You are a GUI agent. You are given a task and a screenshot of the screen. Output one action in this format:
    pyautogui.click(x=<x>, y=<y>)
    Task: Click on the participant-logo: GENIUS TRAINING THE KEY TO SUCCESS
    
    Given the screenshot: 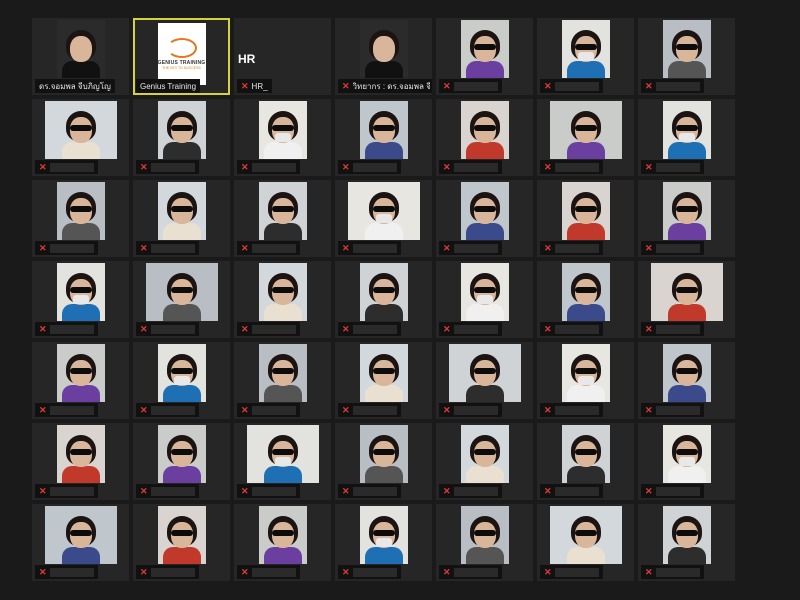 What is the action you would take?
    pyautogui.click(x=181, y=54)
    